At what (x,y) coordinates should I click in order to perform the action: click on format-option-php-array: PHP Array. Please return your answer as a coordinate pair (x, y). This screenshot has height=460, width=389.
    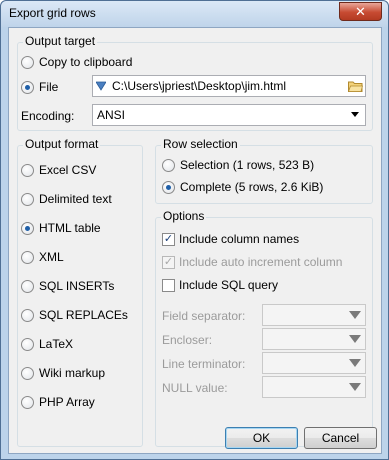
    Looking at the image, I should click on (58, 402).